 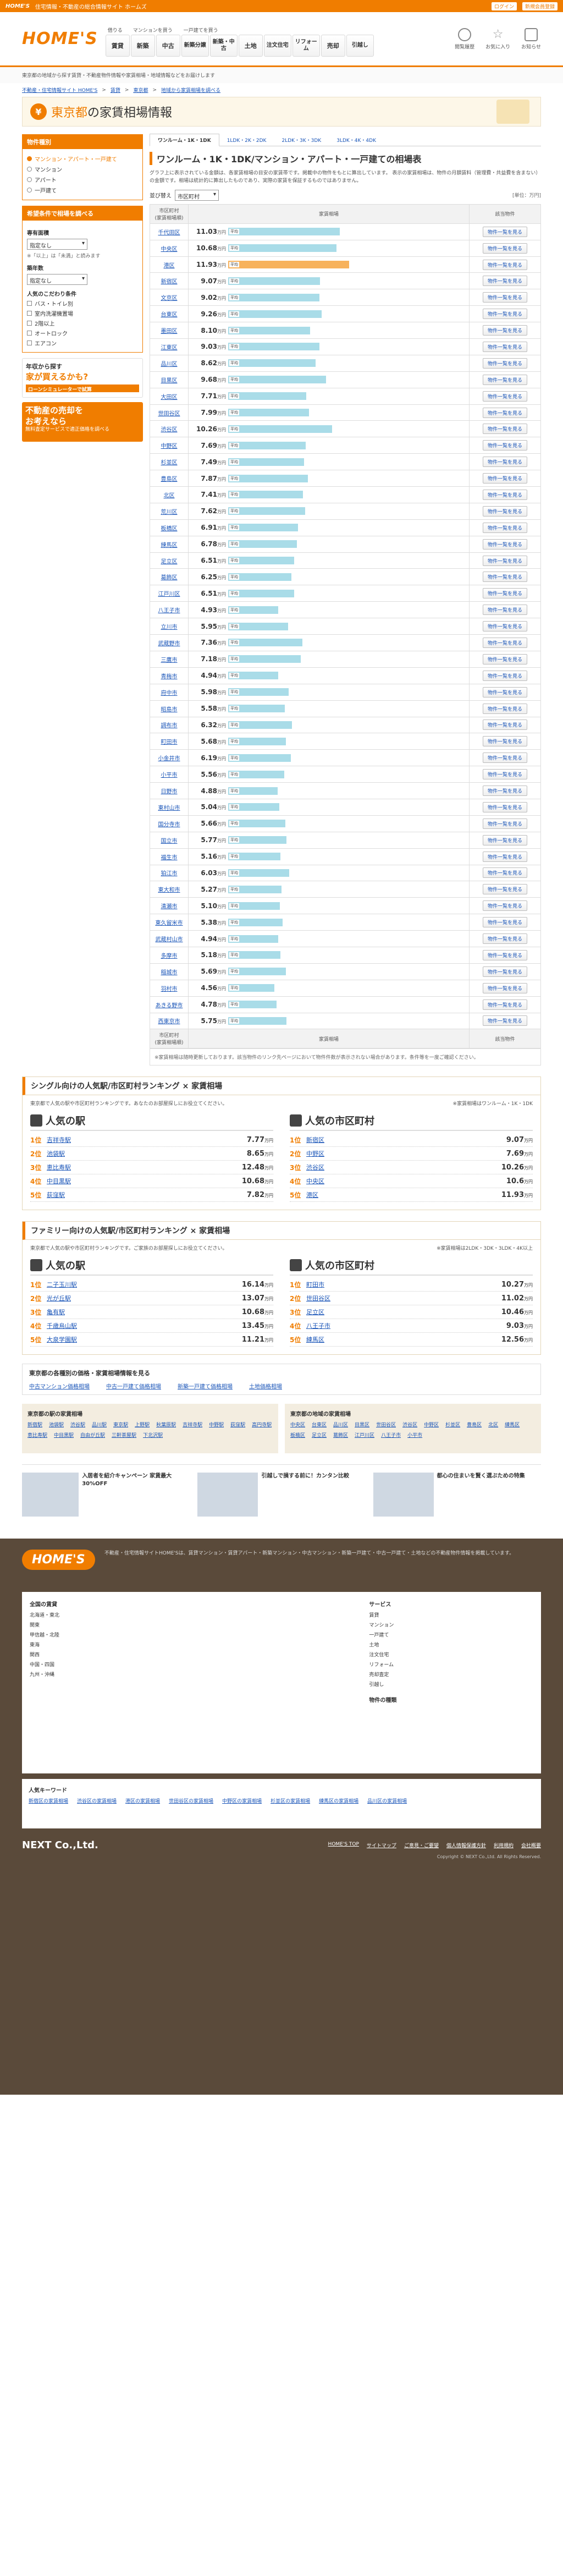 What do you see at coordinates (409, 1424) in the screenshot?
I see `area-link: 渋谷区` at bounding box center [409, 1424].